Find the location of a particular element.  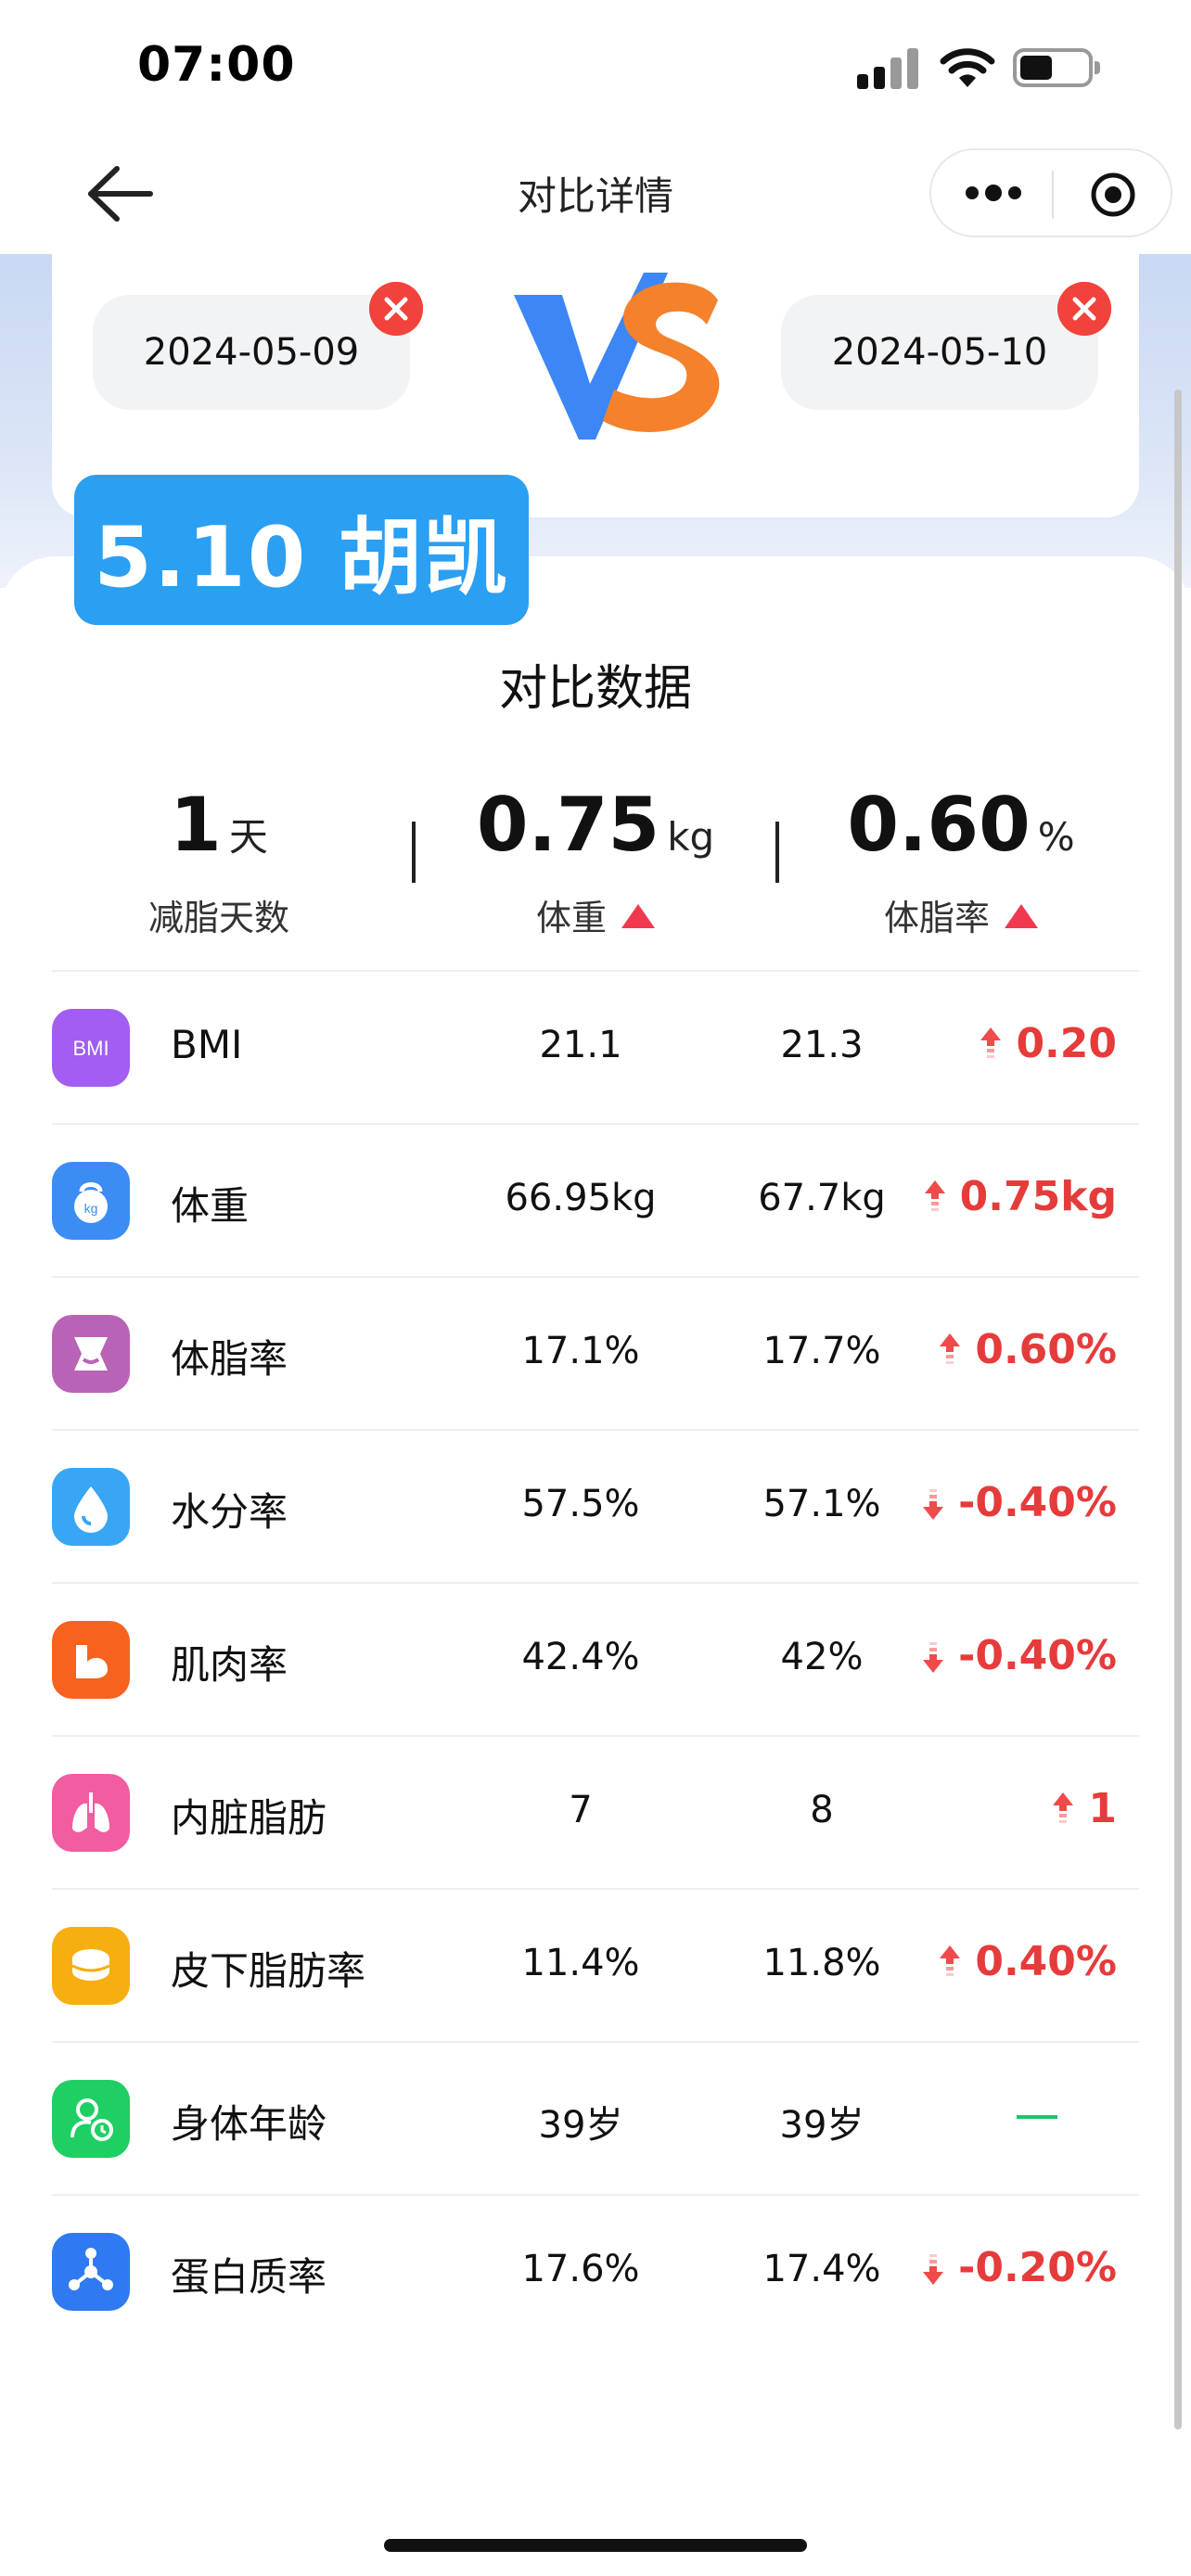

metric-diff: 0.20 is located at coordinates (1048, 1043).